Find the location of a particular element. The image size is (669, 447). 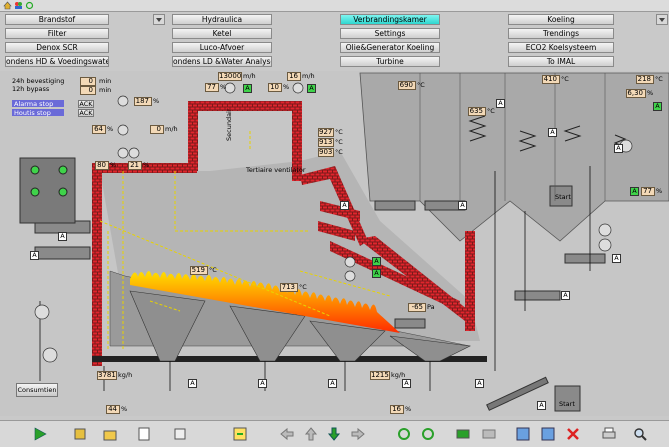

value-77b: 77 is located at coordinates (648, 191).